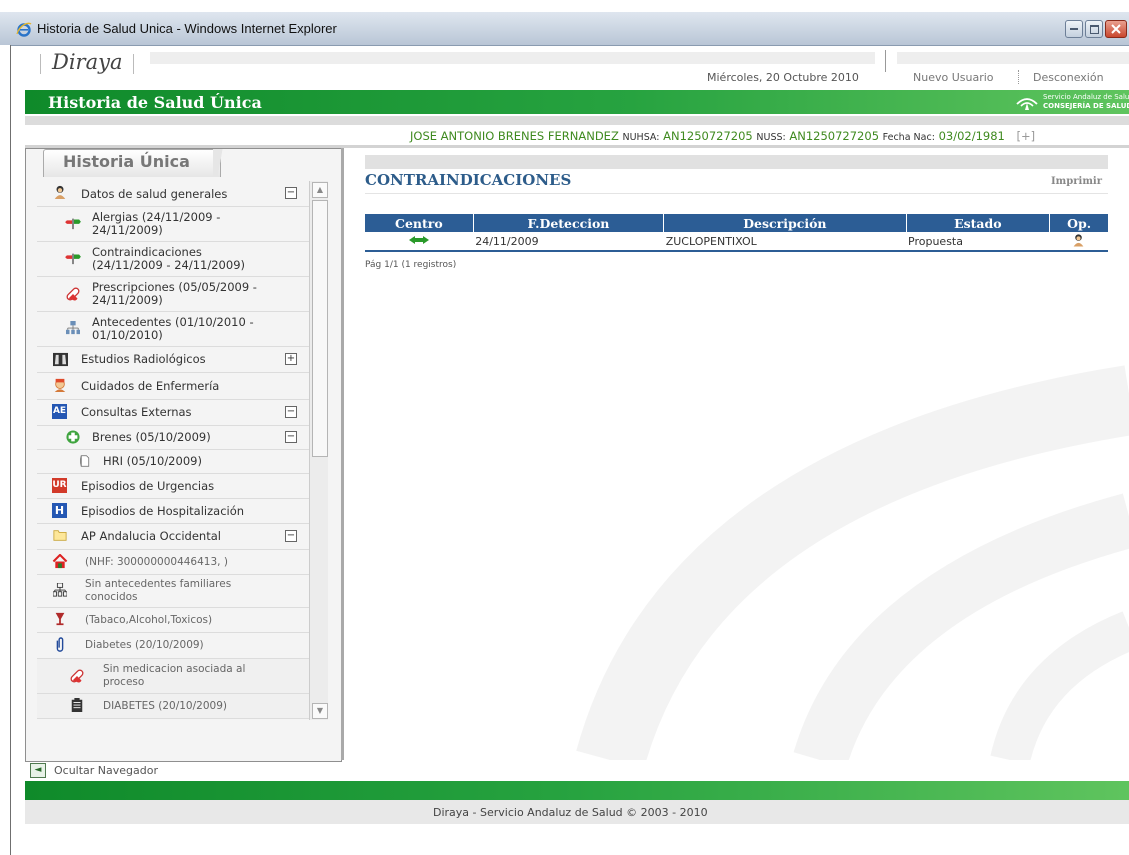 The image size is (1129, 855). Describe the element at coordinates (158, 590) in the screenshot. I see `tree-item-label: Sin antecedentes familiares conocidos` at that location.